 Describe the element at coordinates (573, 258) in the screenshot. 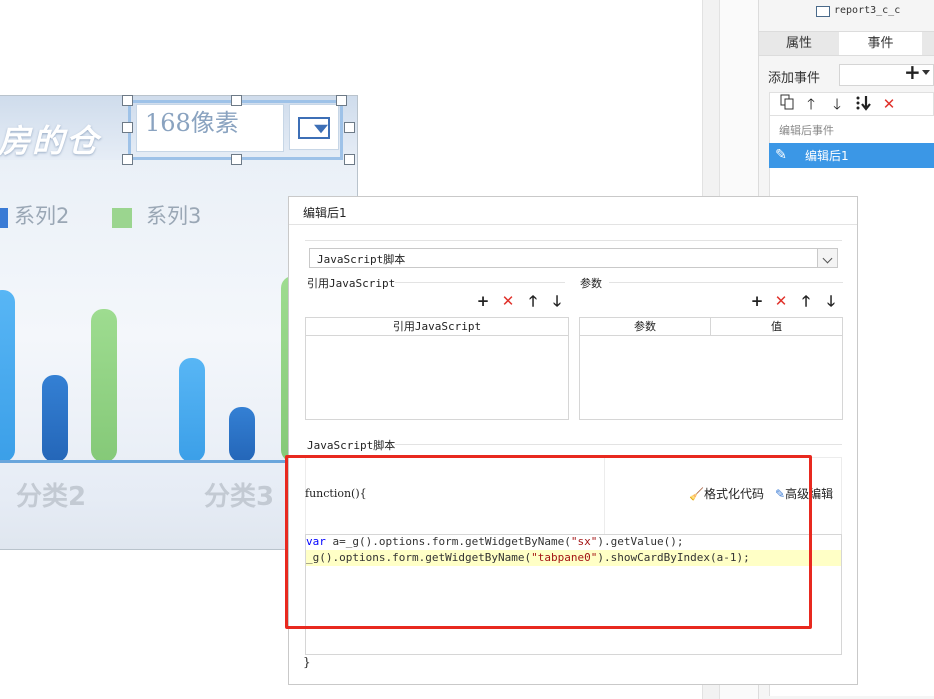

I see `script-type-select: JavaScript脚本` at that location.